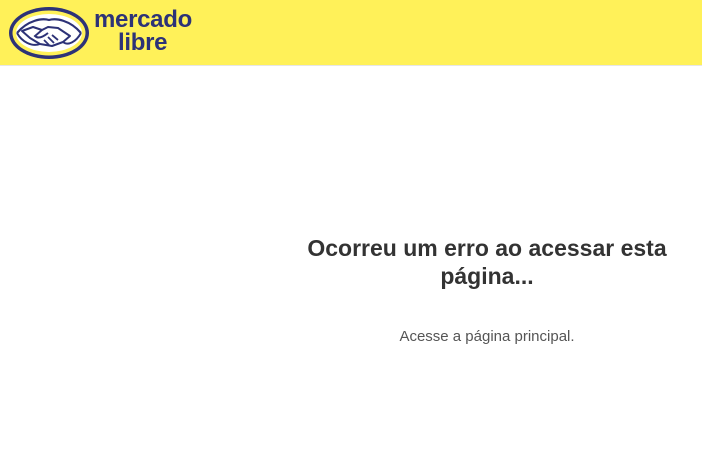 The width and height of the screenshot is (702, 462). Describe the element at coordinates (143, 42) in the screenshot. I see `brand-line-2: libre` at that location.